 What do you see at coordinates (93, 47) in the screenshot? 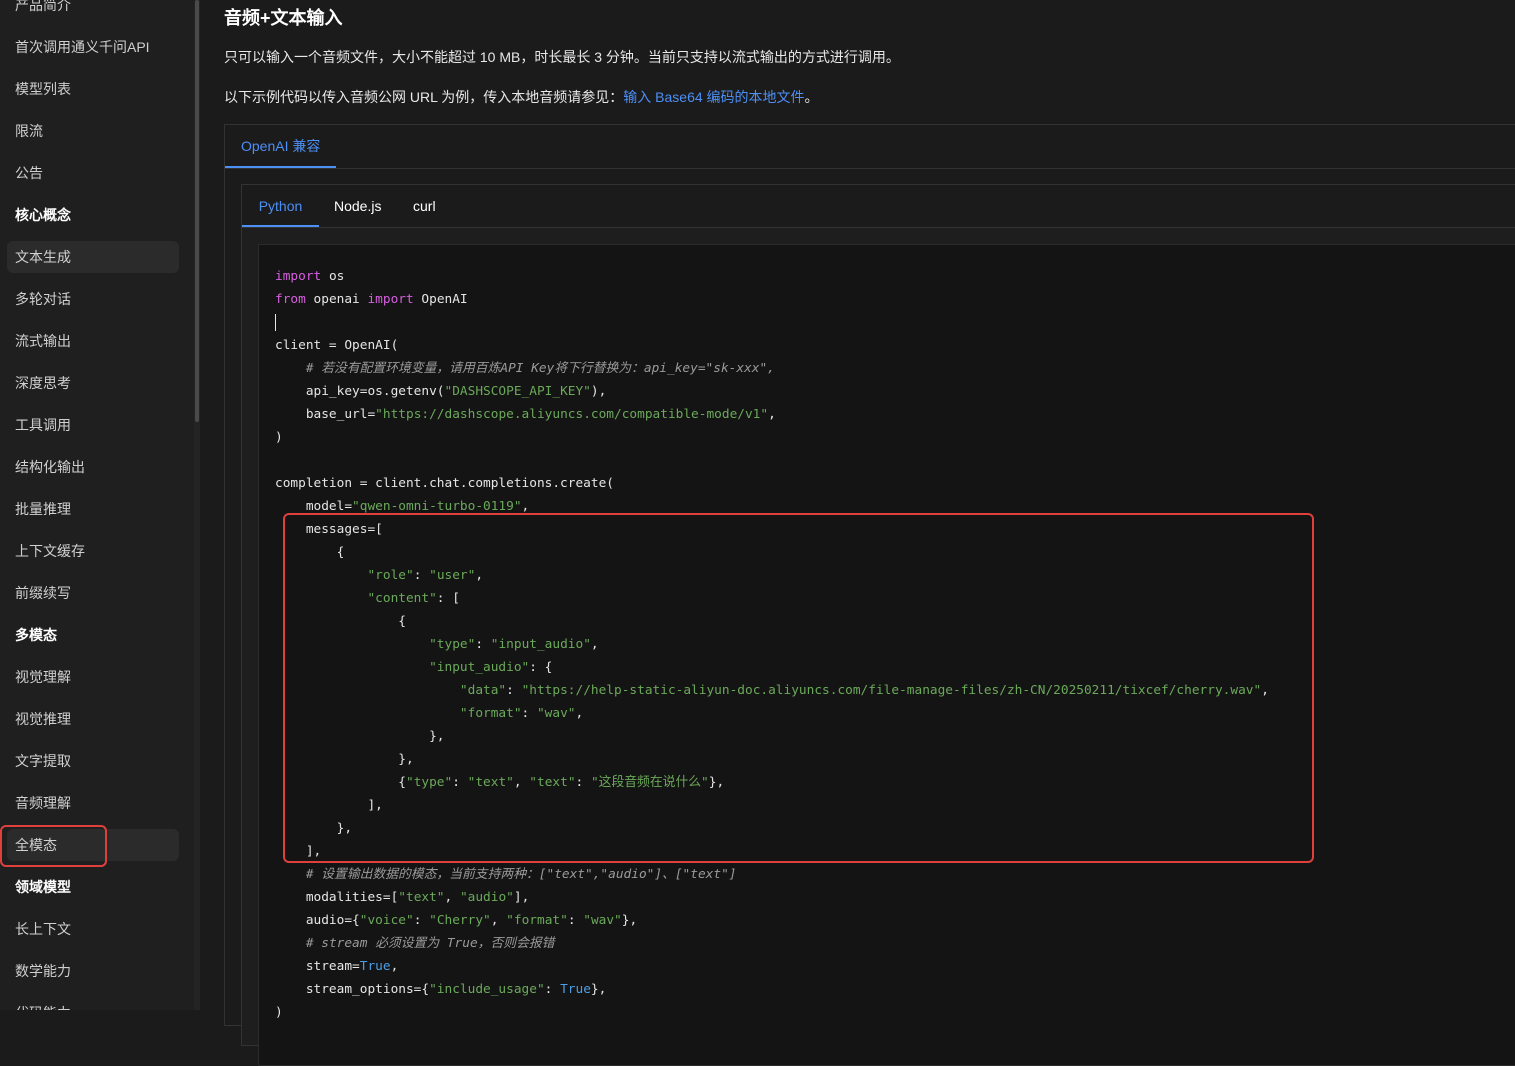
I see `sidebar-item-1: 首次调用通义千问API` at bounding box center [93, 47].